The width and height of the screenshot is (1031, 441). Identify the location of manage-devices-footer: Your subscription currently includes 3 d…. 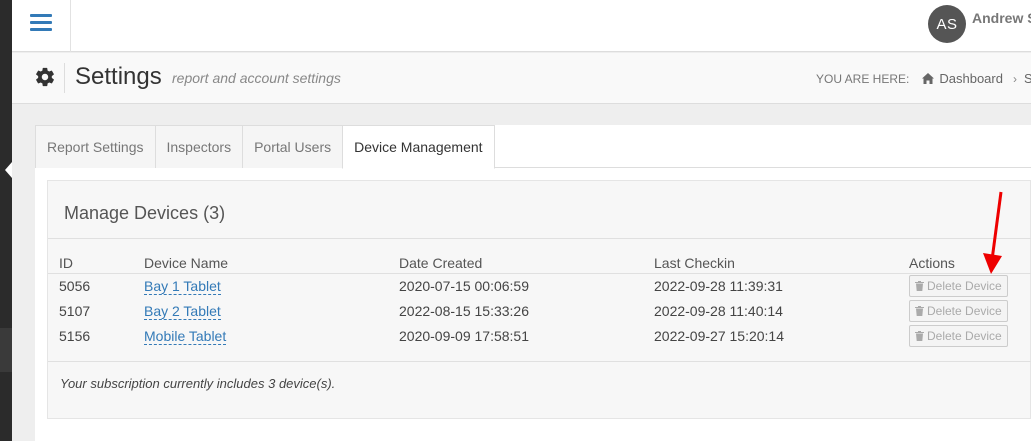
(539, 389).